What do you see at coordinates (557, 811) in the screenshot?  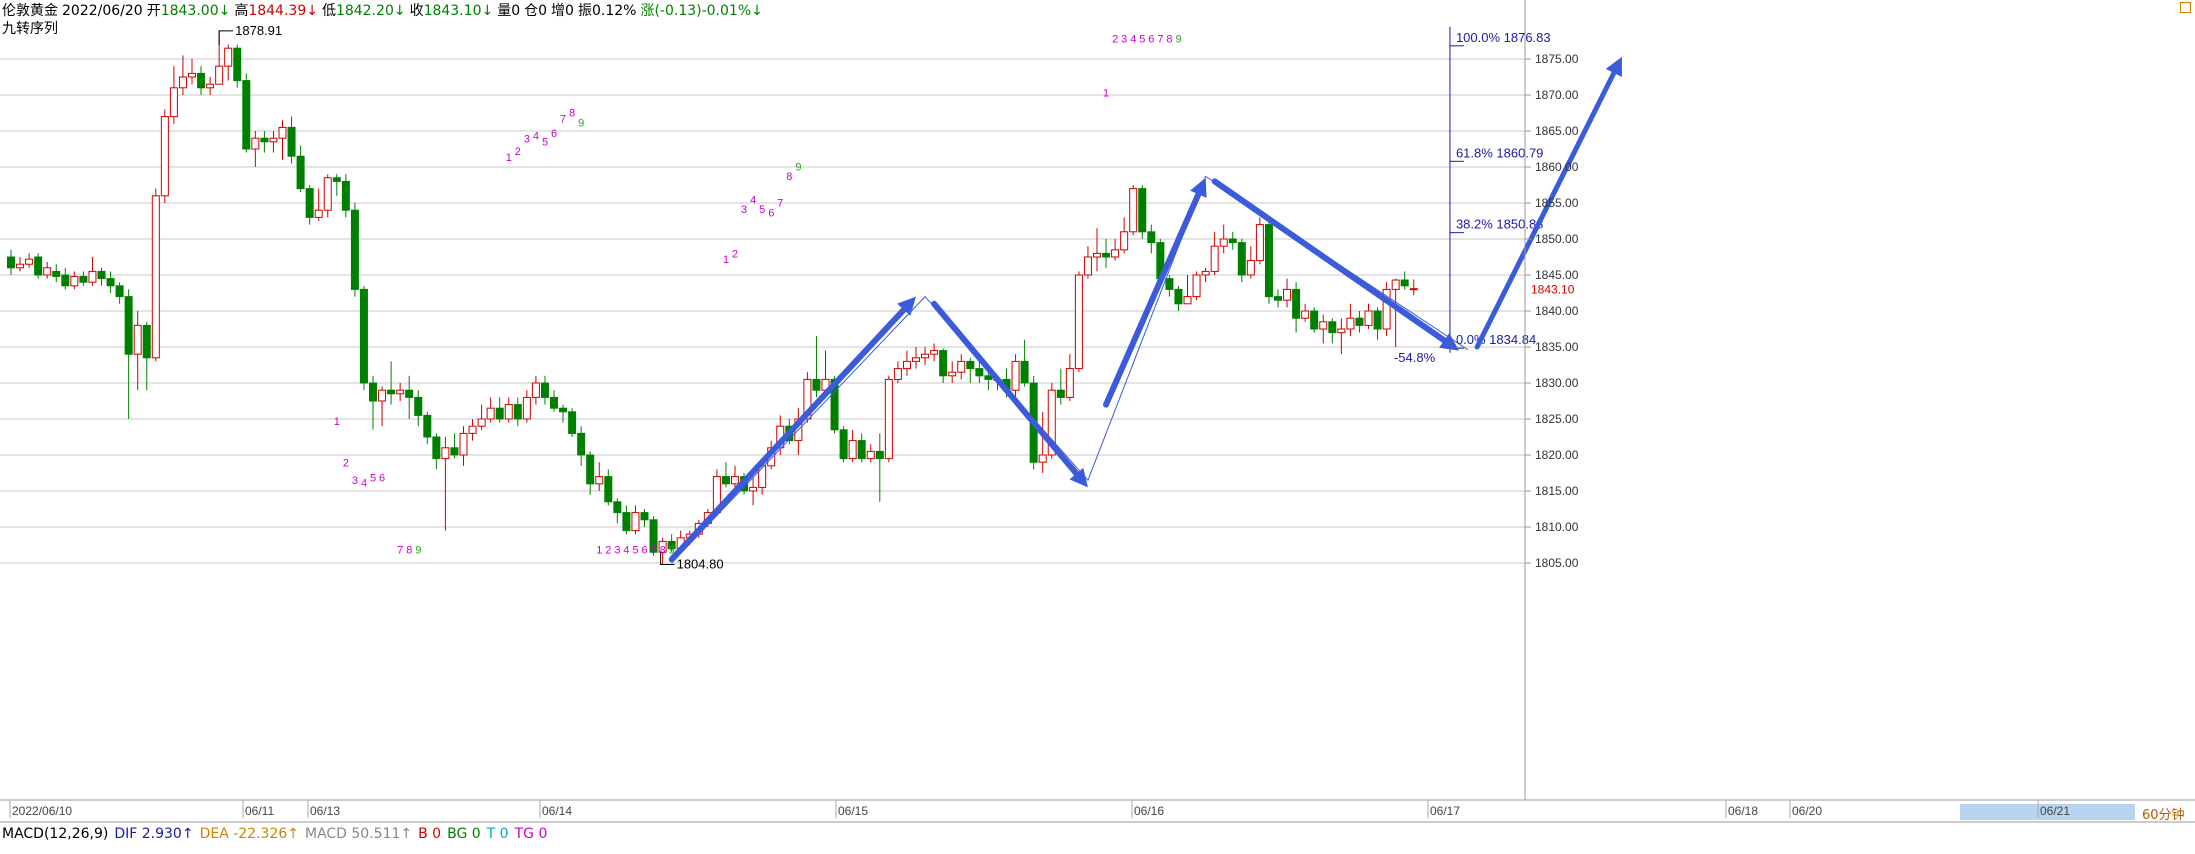 I see `x-tick-label: 06/14` at bounding box center [557, 811].